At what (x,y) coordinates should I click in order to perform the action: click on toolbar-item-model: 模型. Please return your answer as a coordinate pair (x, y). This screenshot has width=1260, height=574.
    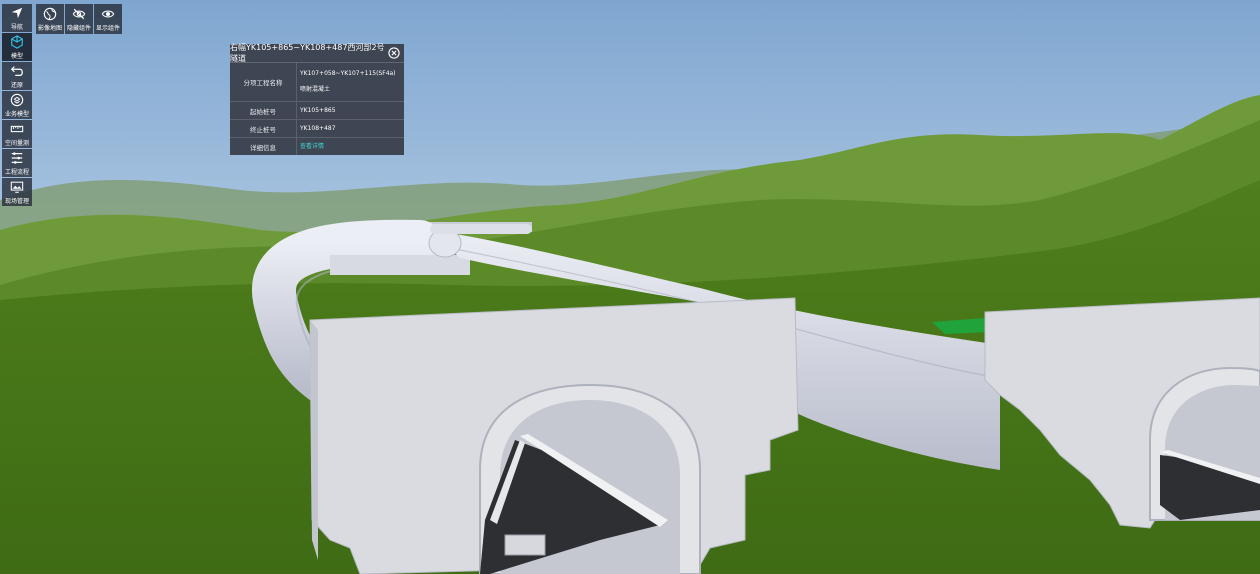
    Looking at the image, I should click on (17, 47).